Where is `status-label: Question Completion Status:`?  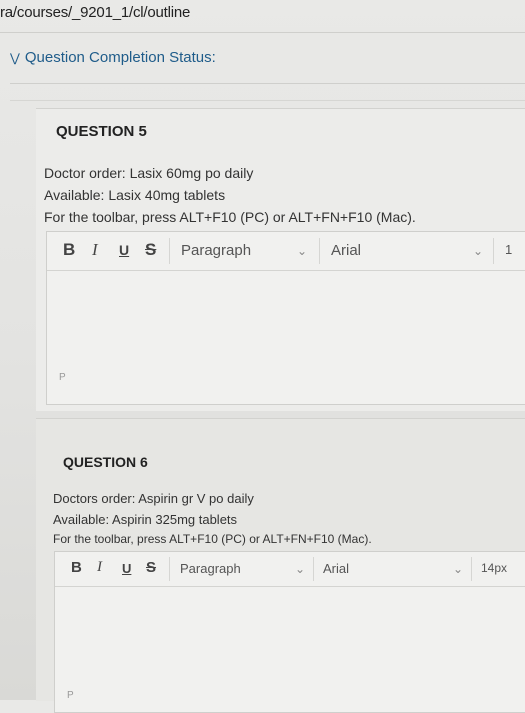 status-label: Question Completion Status: is located at coordinates (120, 57).